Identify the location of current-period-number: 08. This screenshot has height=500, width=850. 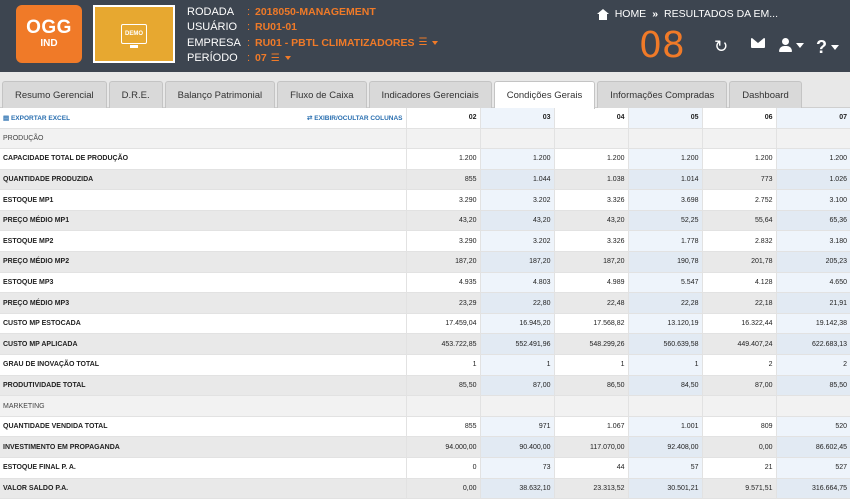
(662, 45).